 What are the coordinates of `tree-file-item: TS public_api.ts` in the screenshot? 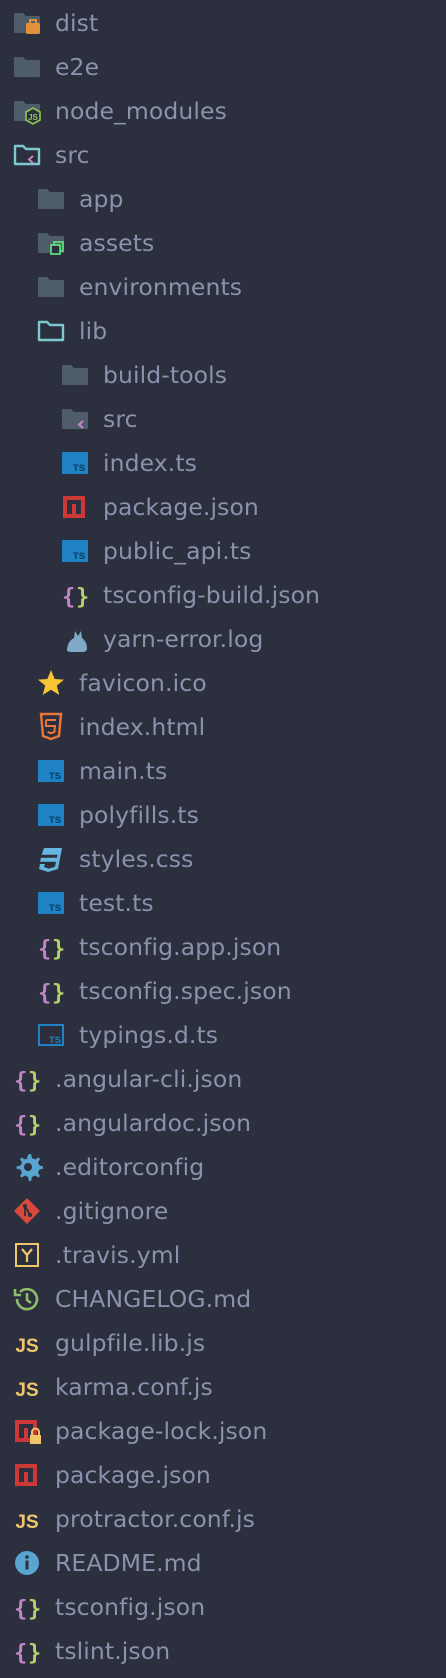 It's located at (223, 551).